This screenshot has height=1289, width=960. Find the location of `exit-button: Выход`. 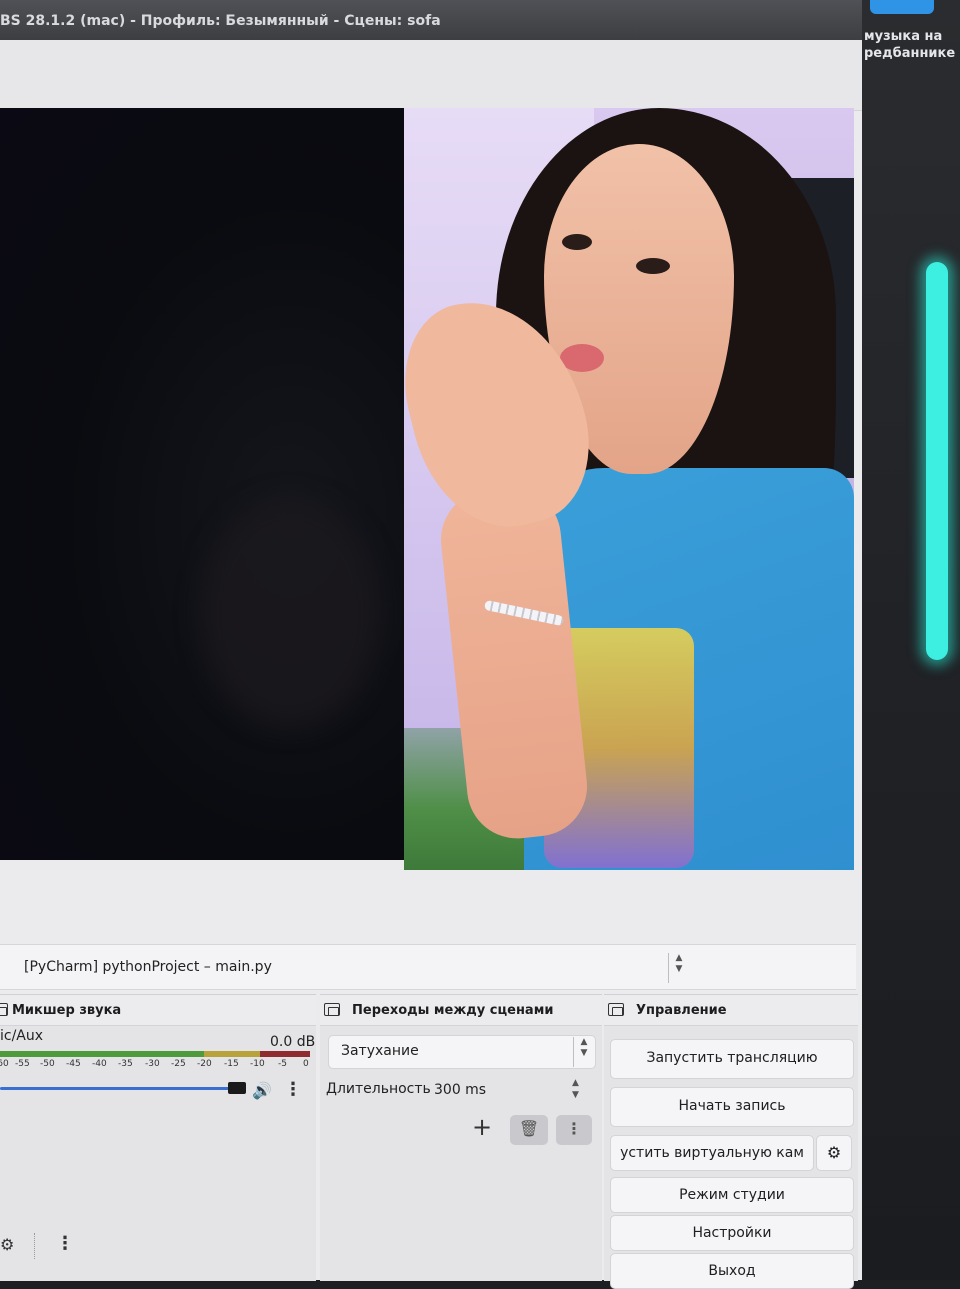

exit-button: Выход is located at coordinates (732, 1271).